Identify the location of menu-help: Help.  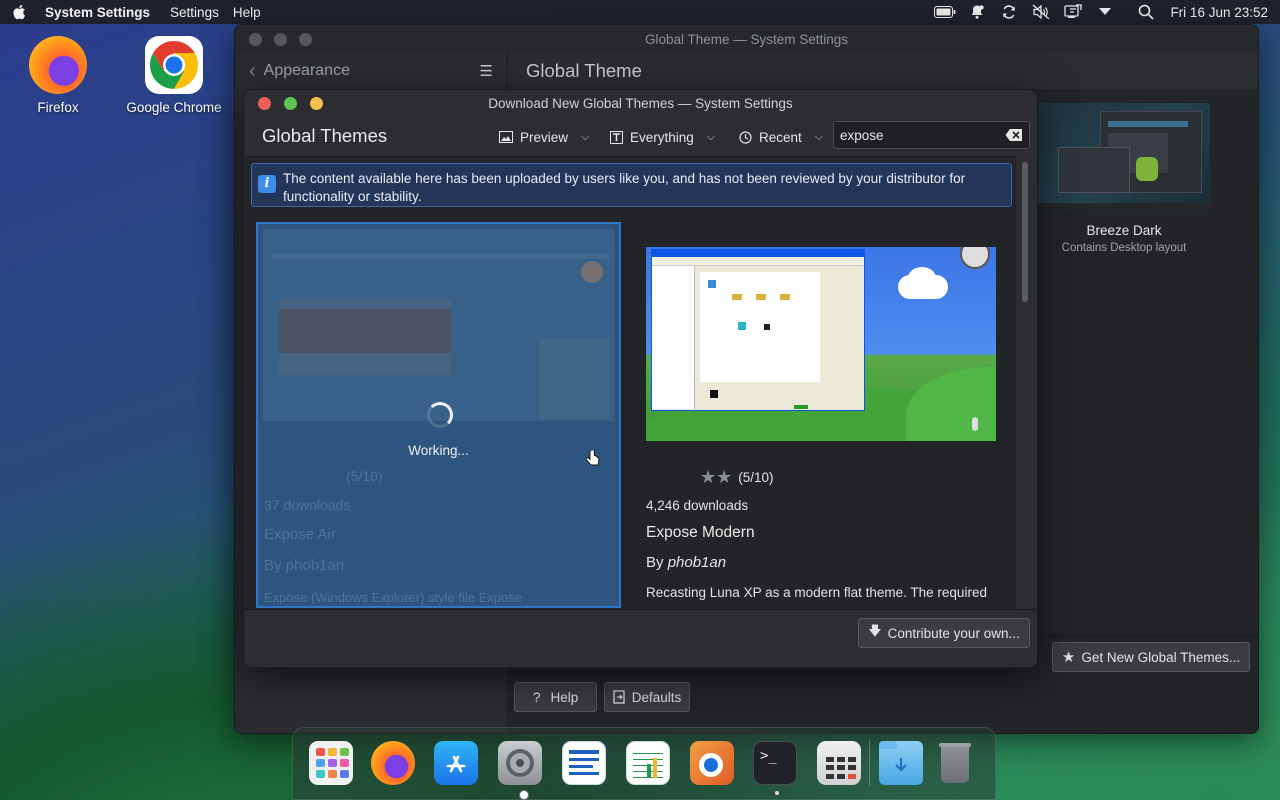
(247, 12).